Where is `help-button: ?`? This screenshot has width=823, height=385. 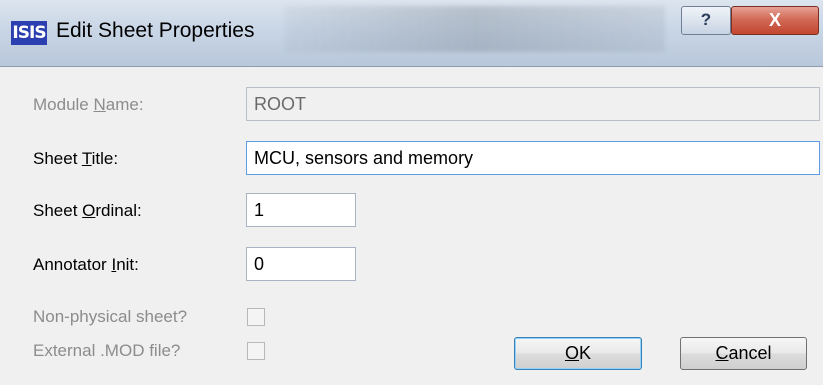 help-button: ? is located at coordinates (706, 20).